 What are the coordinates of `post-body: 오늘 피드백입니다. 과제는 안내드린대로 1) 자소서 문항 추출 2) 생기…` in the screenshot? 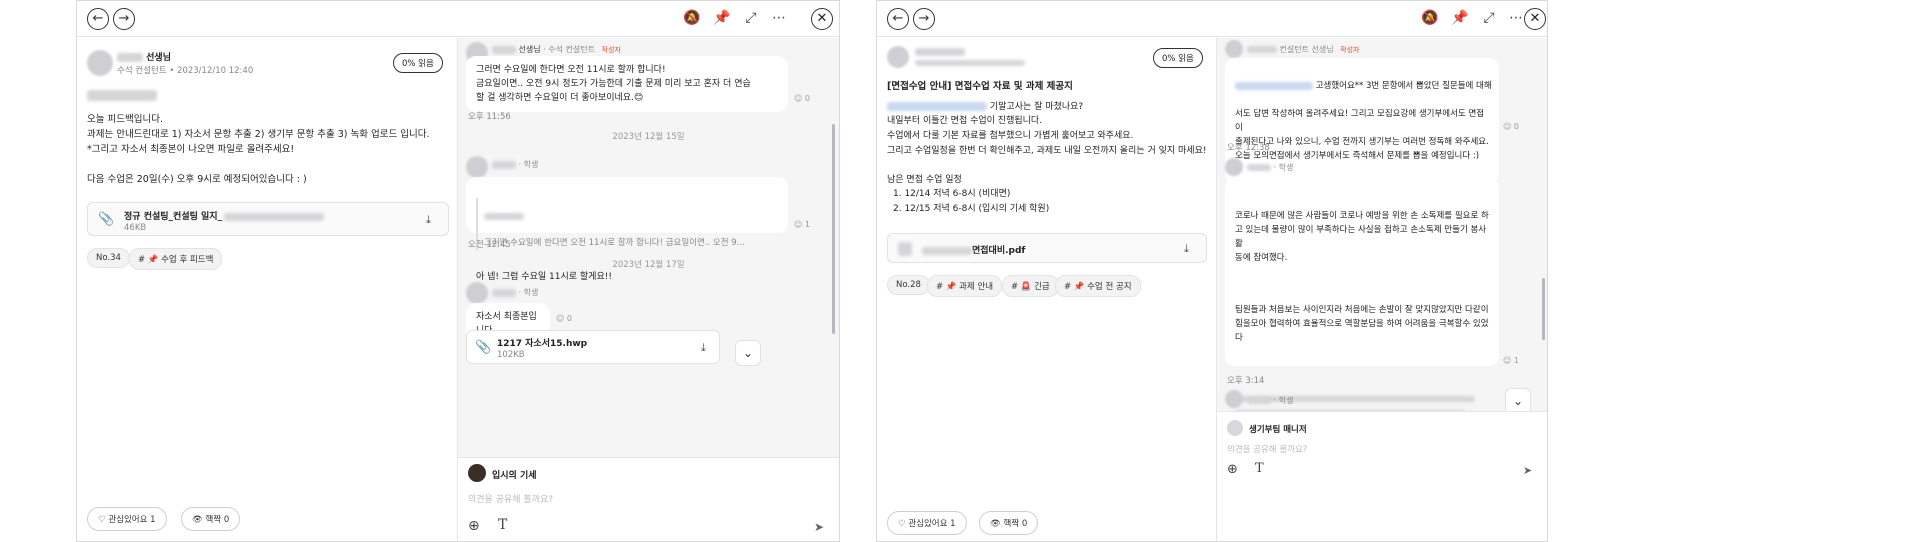 It's located at (258, 149).